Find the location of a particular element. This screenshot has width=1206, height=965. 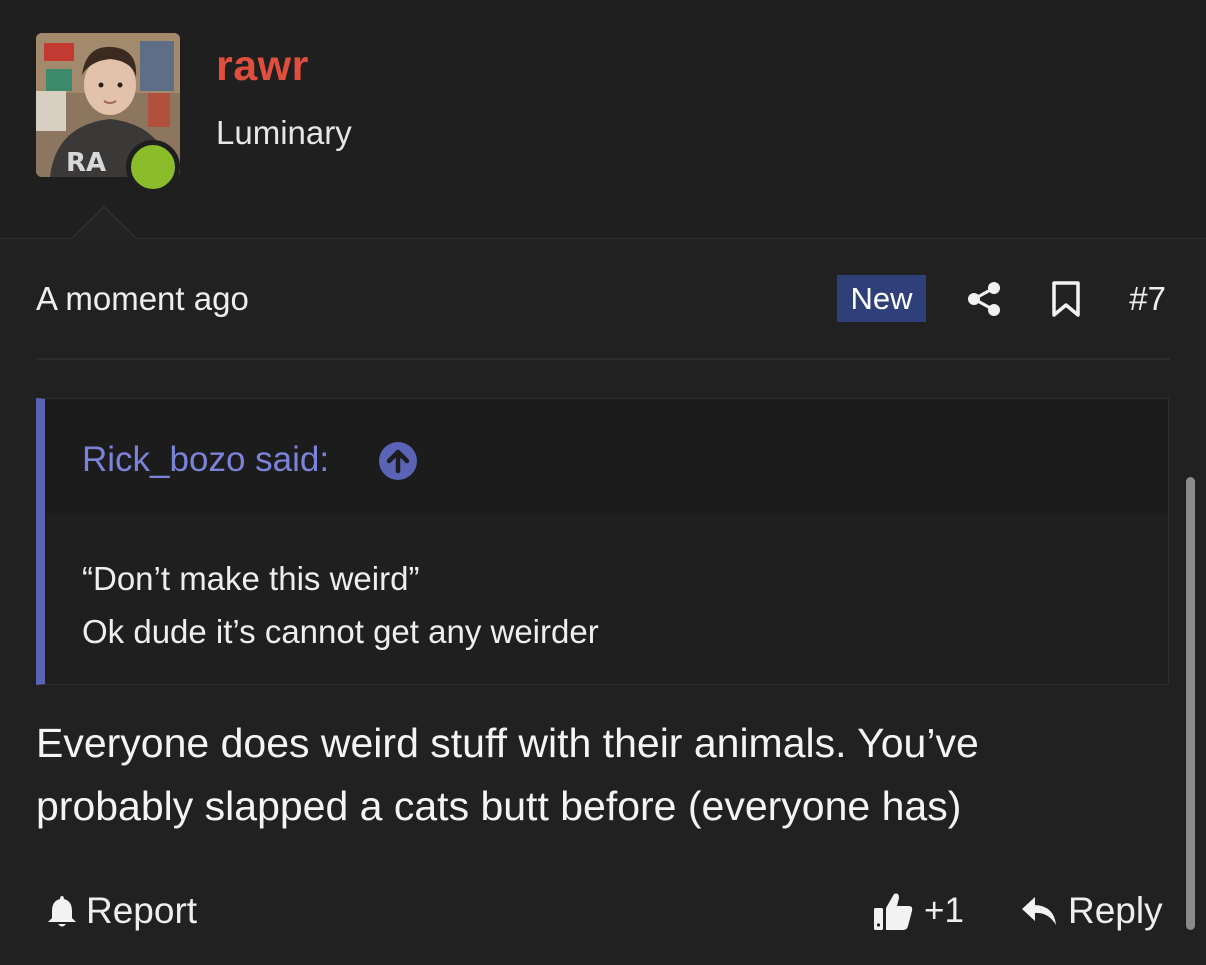

like-count: +1 is located at coordinates (944, 910).